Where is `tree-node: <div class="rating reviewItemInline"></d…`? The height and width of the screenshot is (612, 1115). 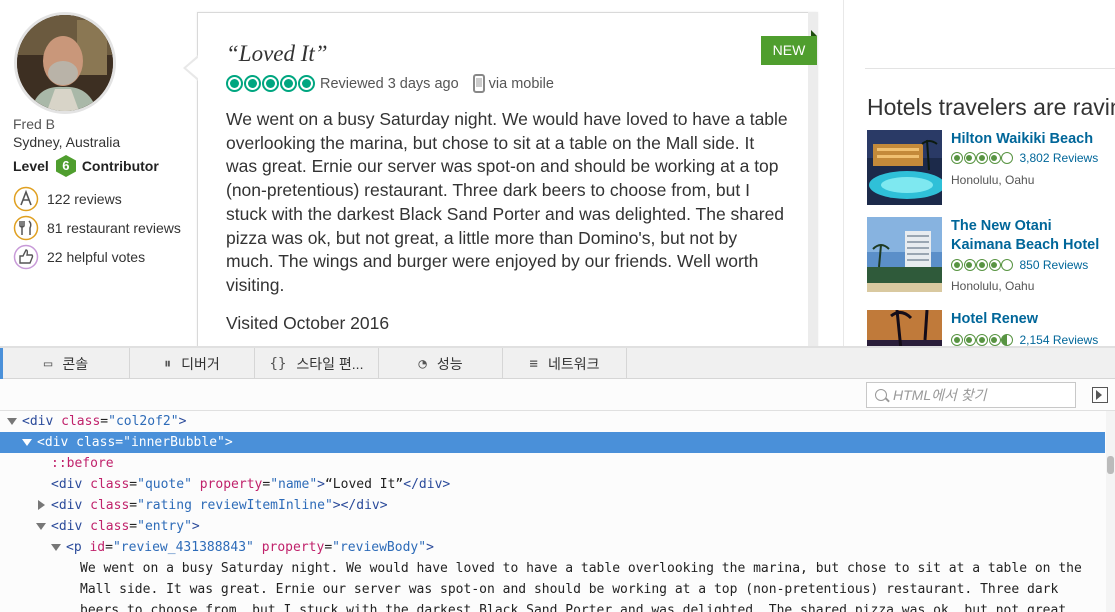 tree-node: <div class="rating reviewItemInline"></d… is located at coordinates (552, 505).